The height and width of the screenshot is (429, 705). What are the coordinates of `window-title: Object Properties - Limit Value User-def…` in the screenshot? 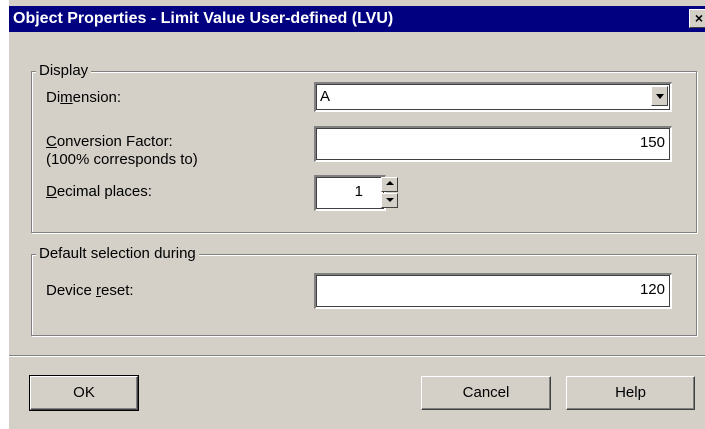 It's located at (203, 18).